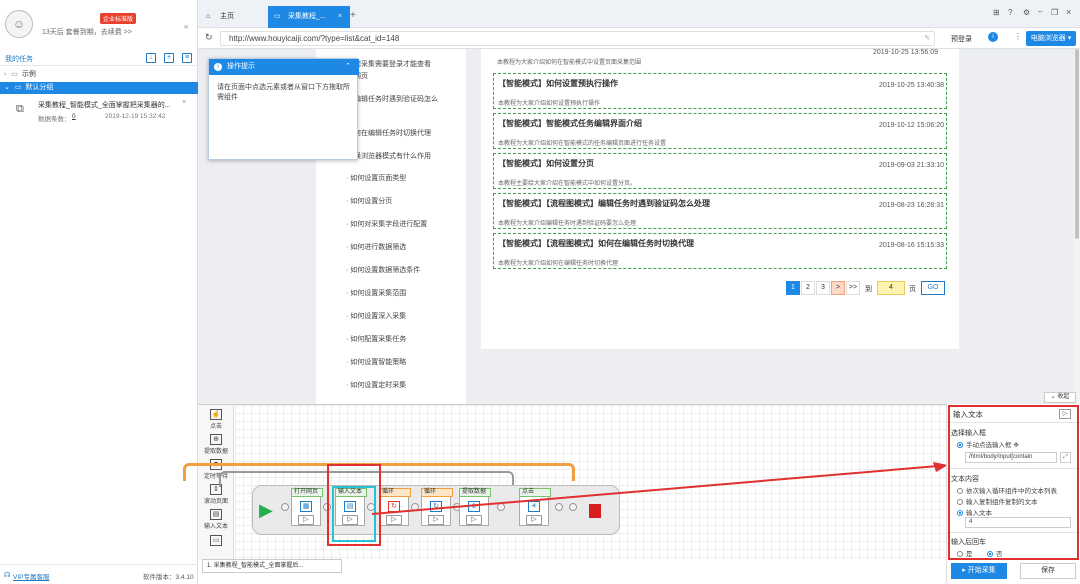 This screenshot has width=1080, height=584. What do you see at coordinates (135, 116) in the screenshot?
I see `task-time: 2019-12-19 15:32:42` at bounding box center [135, 116].